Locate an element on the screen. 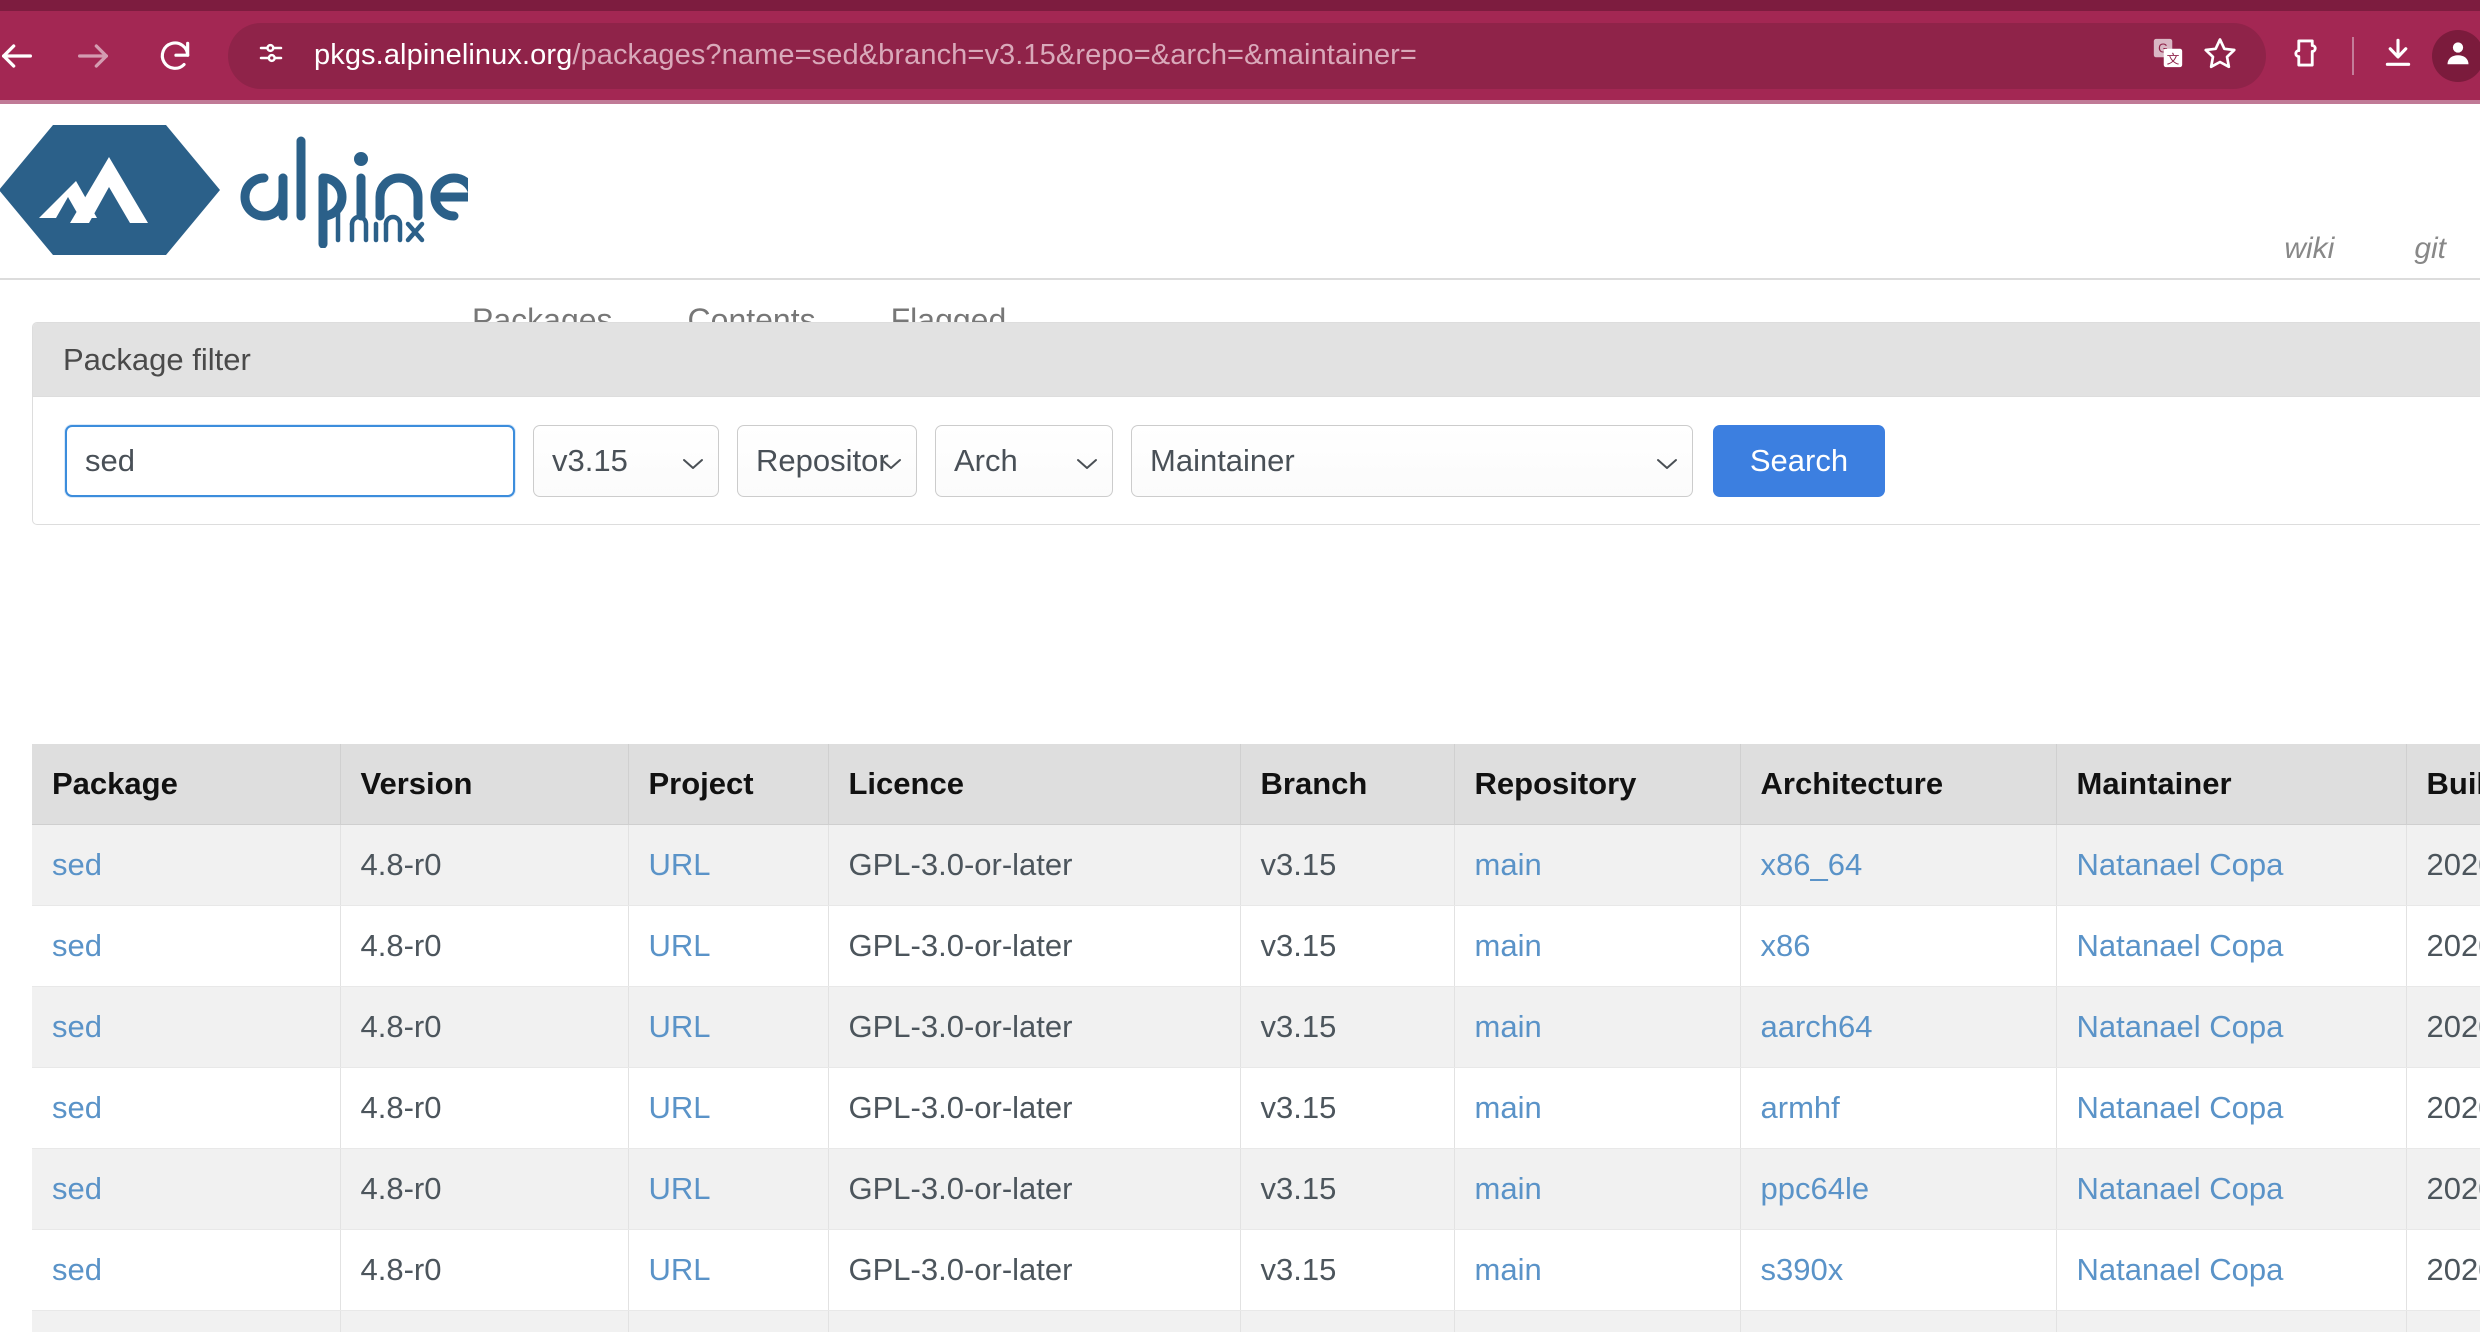 This screenshot has height=1332, width=2480. chevron-down-icon is located at coordinates (693, 461).